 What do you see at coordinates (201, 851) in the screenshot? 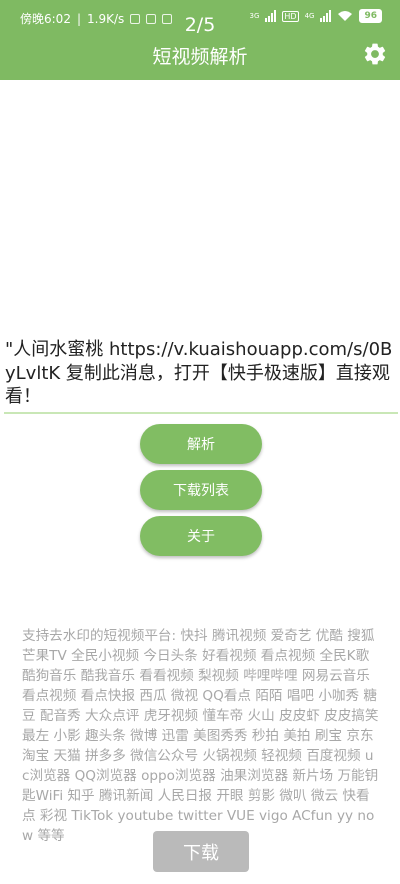
I see `download-button: 下载` at bounding box center [201, 851].